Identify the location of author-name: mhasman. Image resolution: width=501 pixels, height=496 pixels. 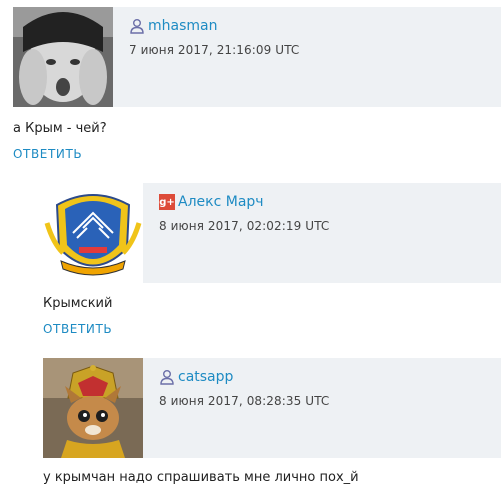
(182, 26).